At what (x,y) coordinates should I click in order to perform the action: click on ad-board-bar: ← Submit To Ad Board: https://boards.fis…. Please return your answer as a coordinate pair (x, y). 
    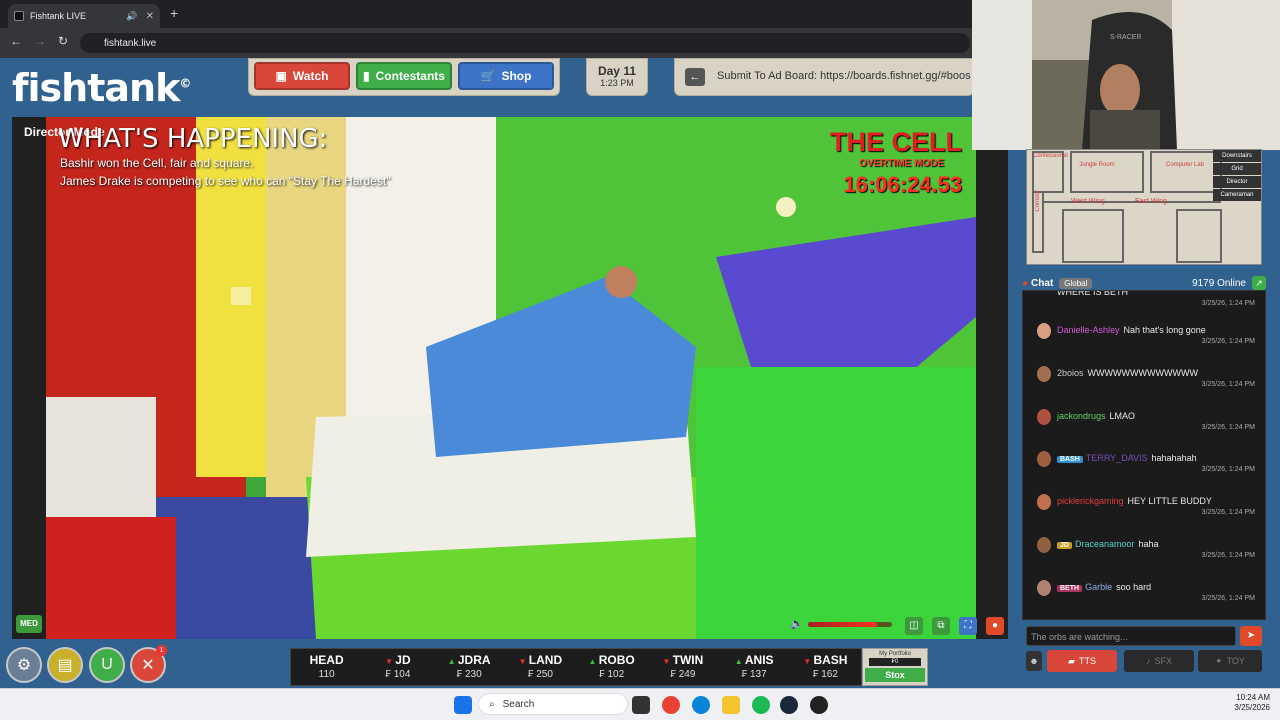
    Looking at the image, I should click on (824, 77).